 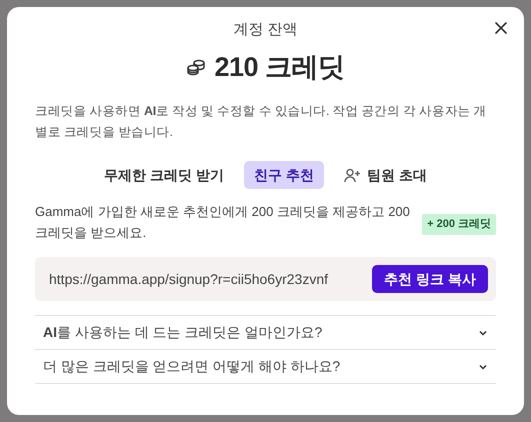 What do you see at coordinates (265, 30) in the screenshot?
I see `dialog-title: 계정 잔액` at bounding box center [265, 30].